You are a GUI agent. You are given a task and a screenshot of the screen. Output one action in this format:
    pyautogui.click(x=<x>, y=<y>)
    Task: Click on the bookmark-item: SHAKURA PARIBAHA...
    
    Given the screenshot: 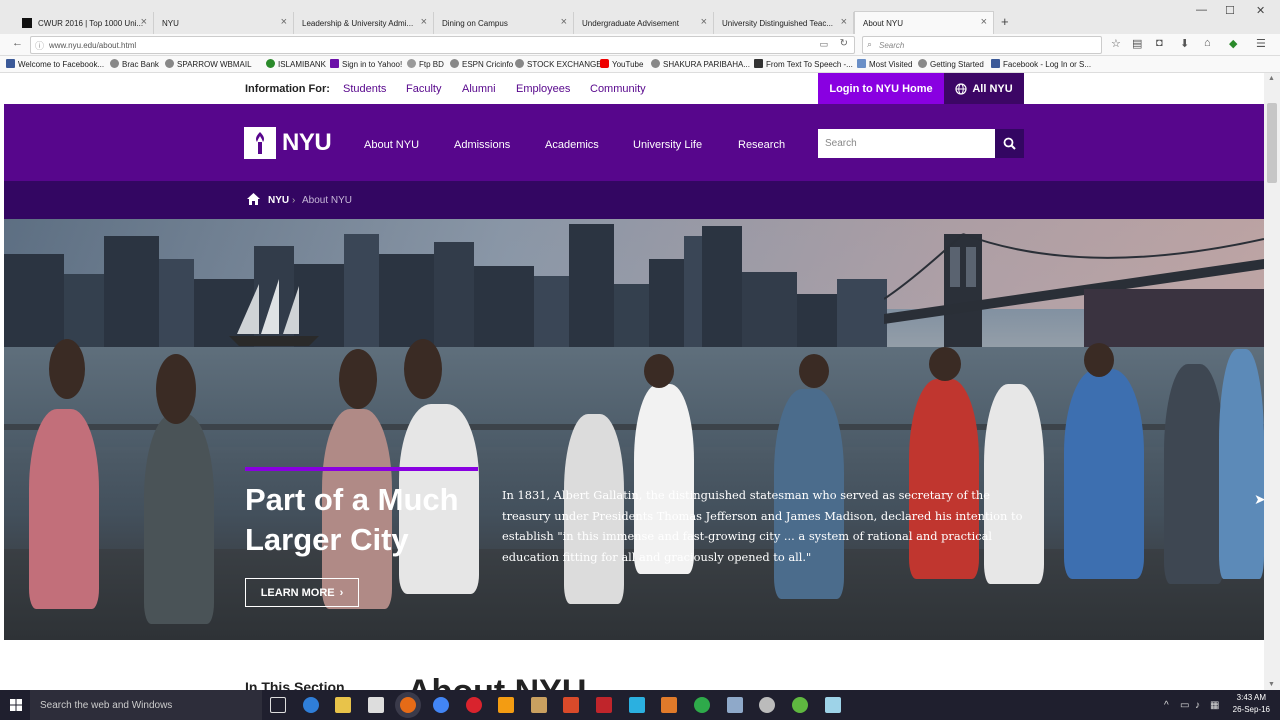 What is the action you would take?
    pyautogui.click(x=700, y=64)
    